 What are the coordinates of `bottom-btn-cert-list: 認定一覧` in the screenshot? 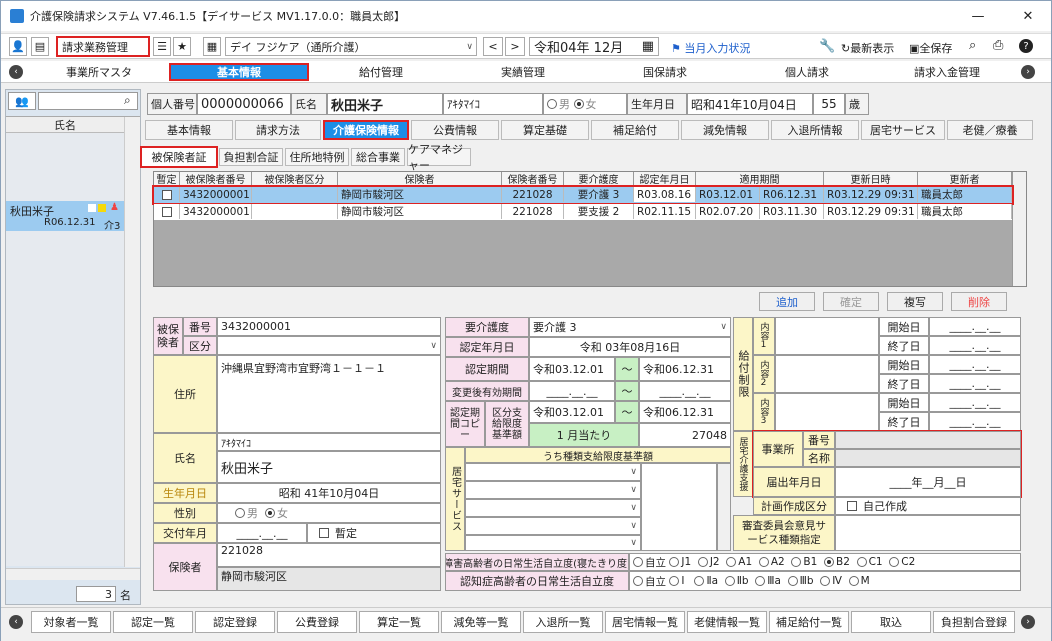 It's located at (153, 622).